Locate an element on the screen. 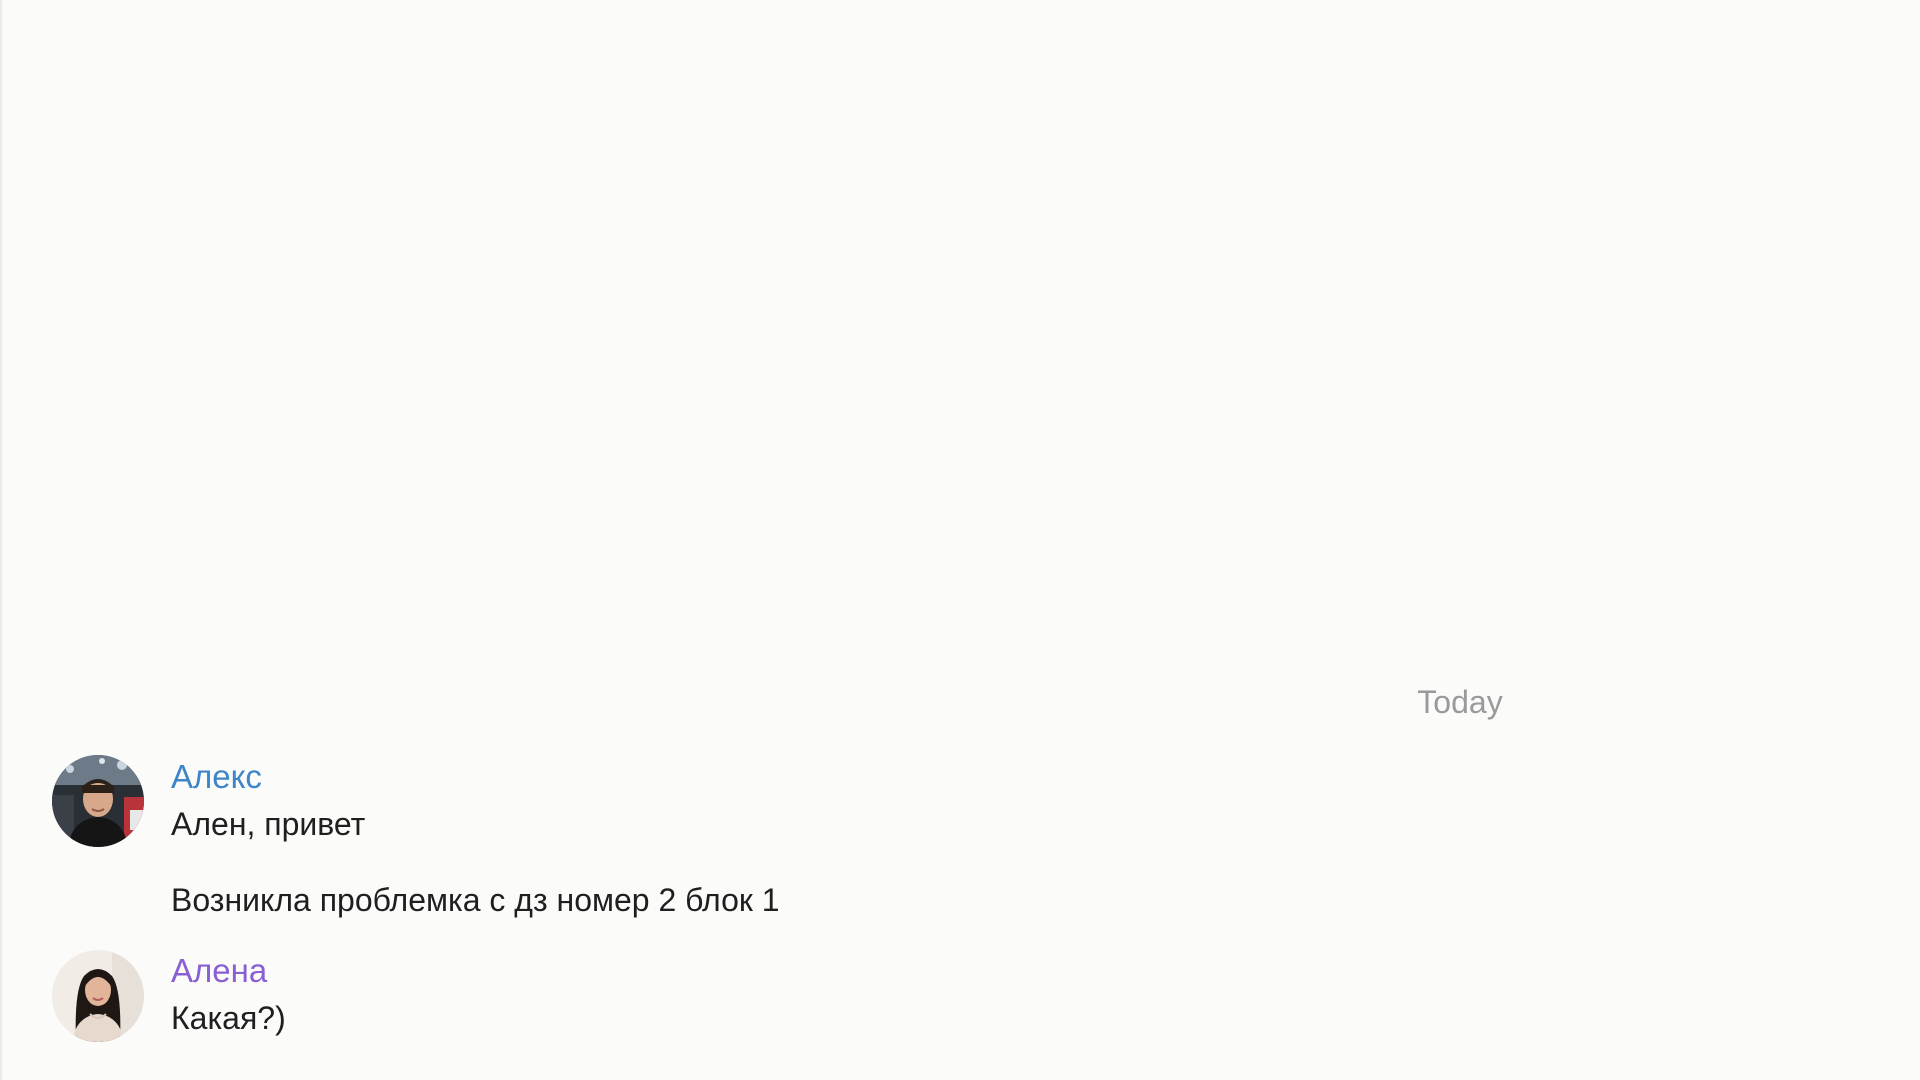 The height and width of the screenshot is (1080, 1920). message-text: Ален, привет is located at coordinates (268, 824).